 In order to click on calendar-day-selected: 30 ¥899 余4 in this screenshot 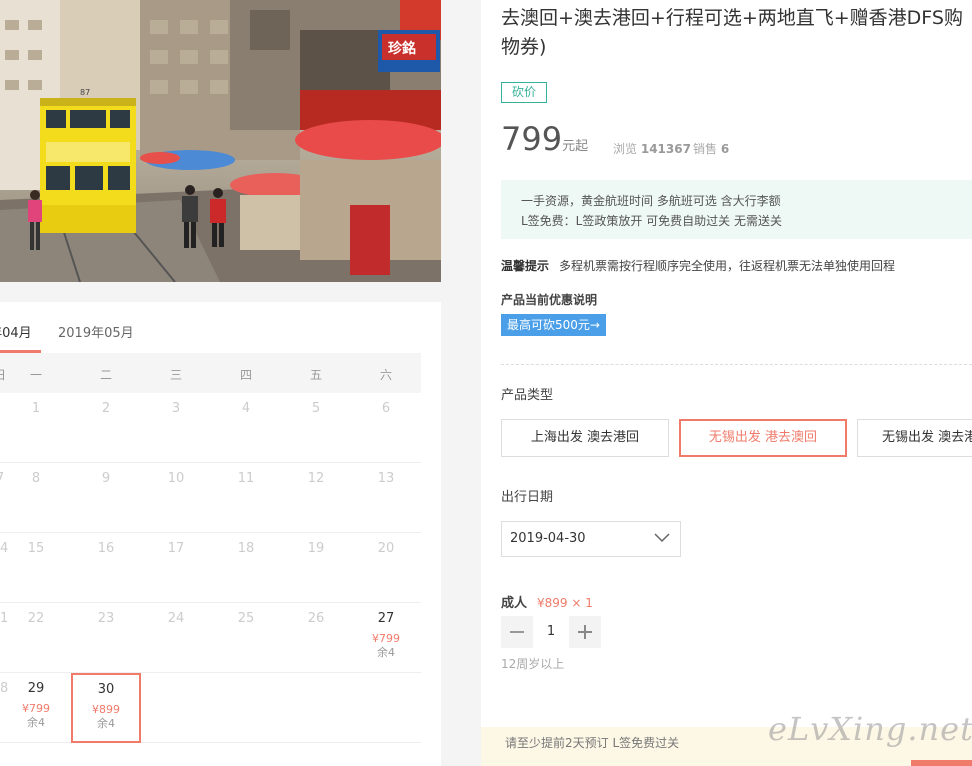, I will do `click(106, 708)`.